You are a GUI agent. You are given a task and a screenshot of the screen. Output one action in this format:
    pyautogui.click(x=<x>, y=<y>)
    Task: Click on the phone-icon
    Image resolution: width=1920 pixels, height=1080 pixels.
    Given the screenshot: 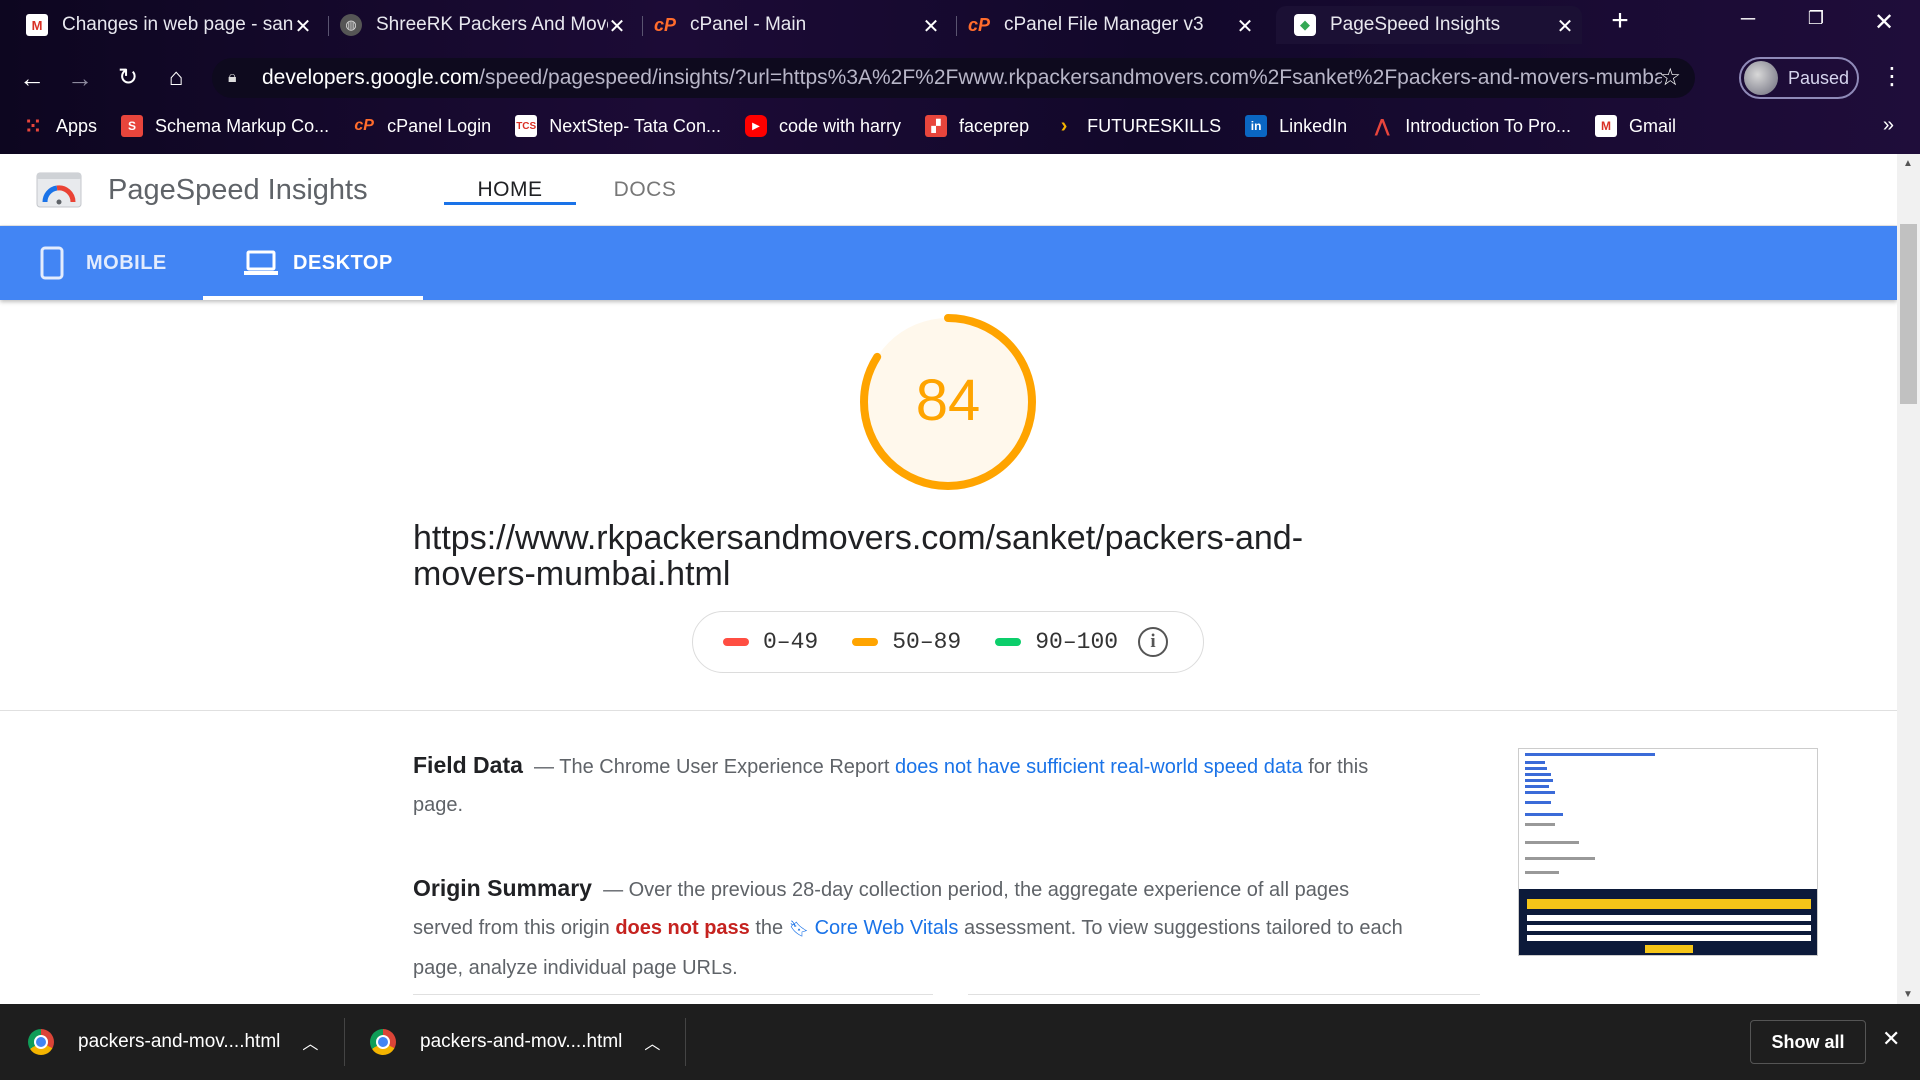 What is the action you would take?
    pyautogui.click(x=52, y=263)
    